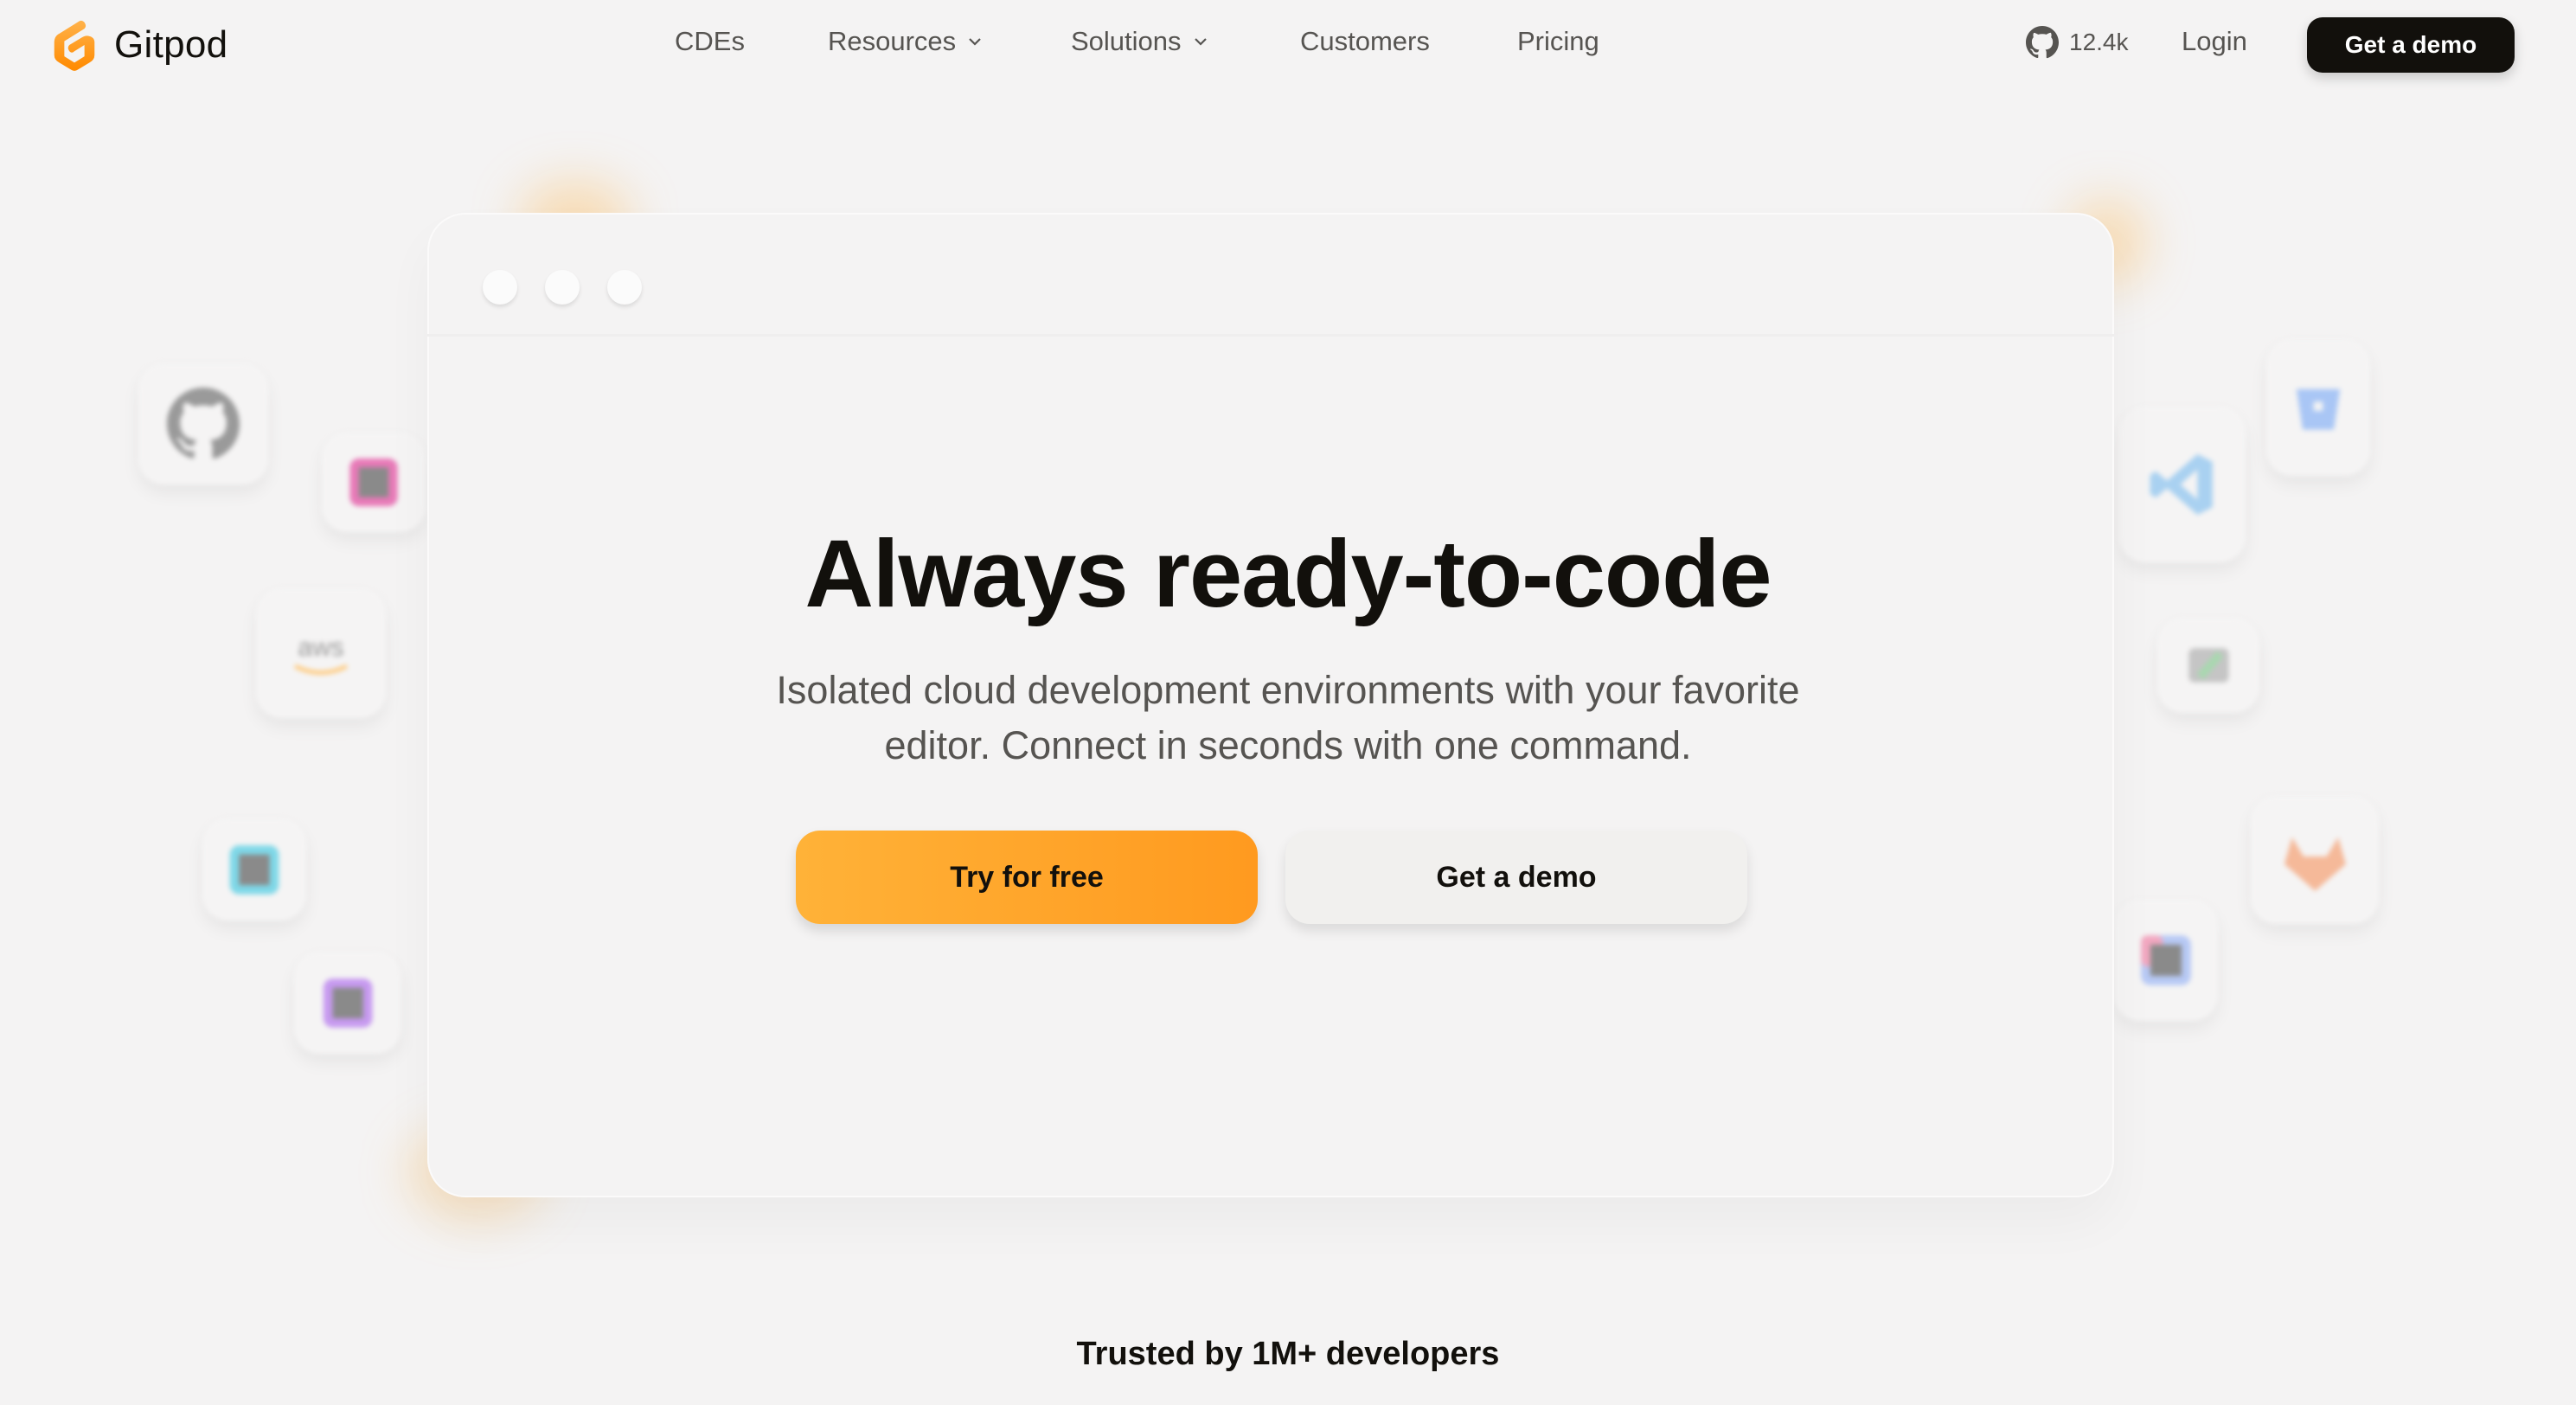  I want to click on webstorm-tile, so click(254, 869).